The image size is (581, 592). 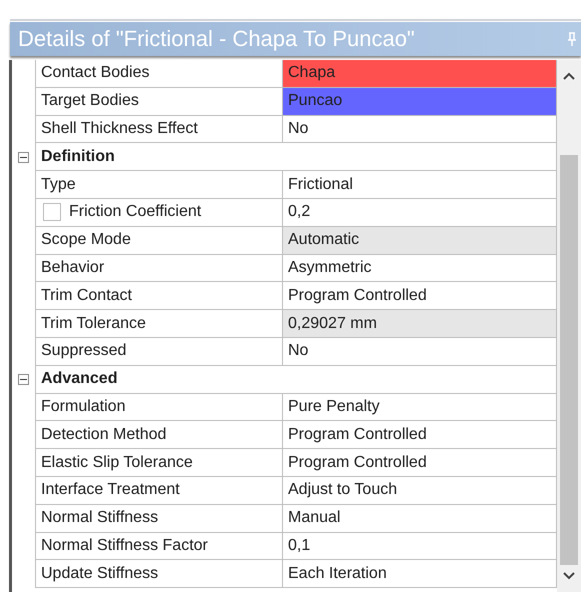 What do you see at coordinates (135, 212) in the screenshot?
I see `property-label-text: Friction Coefficient` at bounding box center [135, 212].